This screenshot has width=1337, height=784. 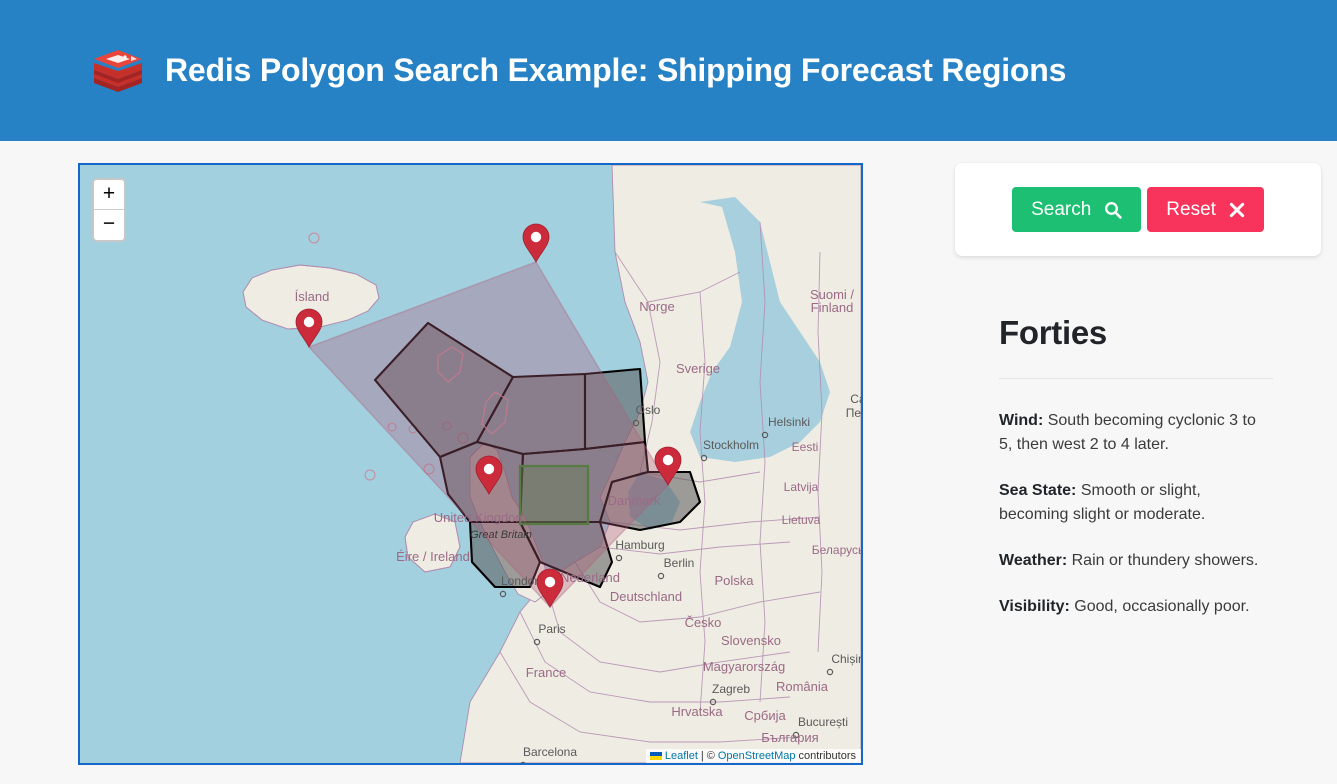 I want to click on map-label: България, so click(x=789, y=737).